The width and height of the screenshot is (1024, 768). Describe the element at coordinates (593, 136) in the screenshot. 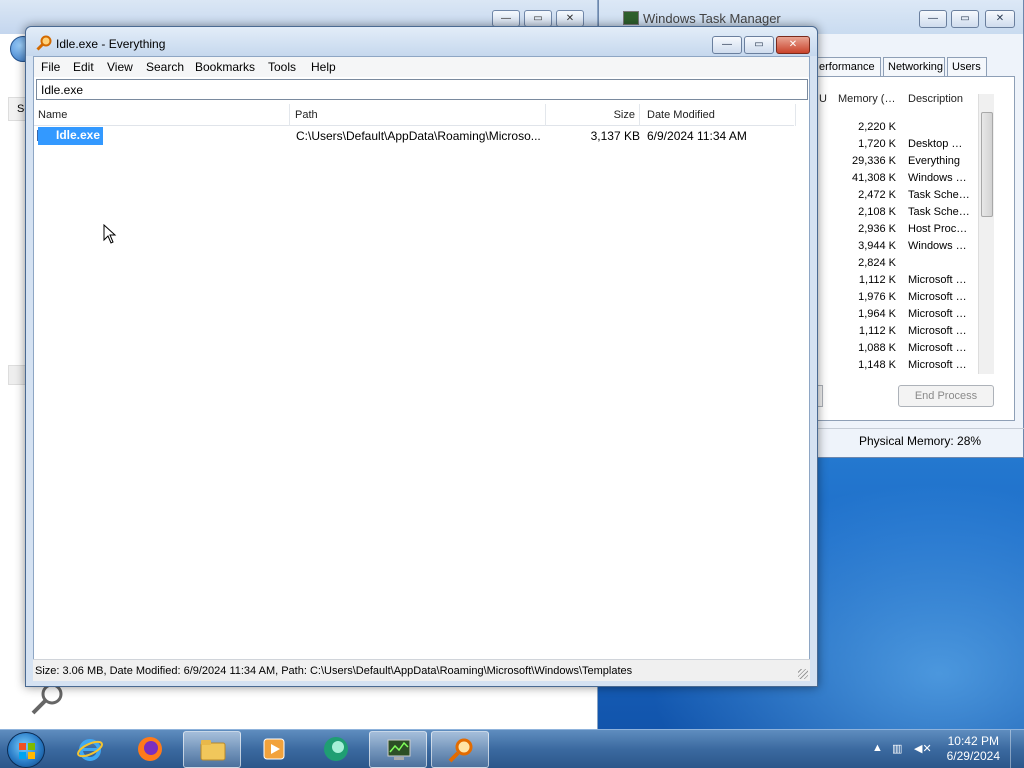

I see `result-size: 3,137 KB` at that location.